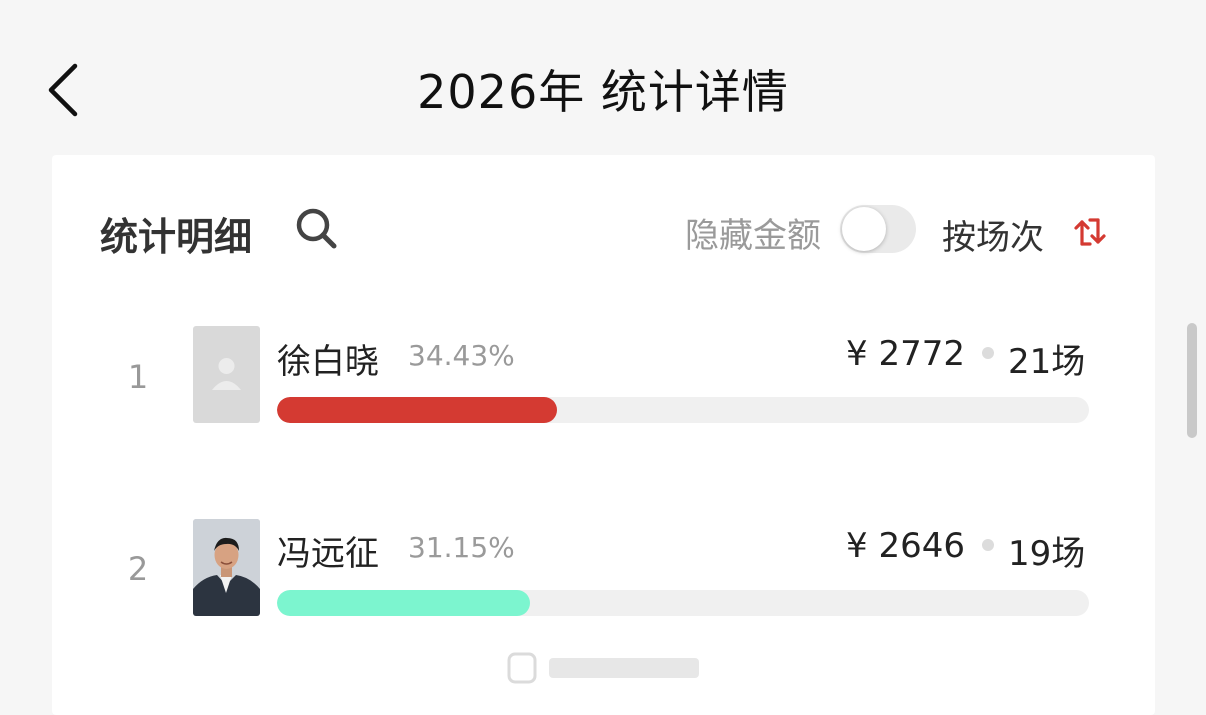 The height and width of the screenshot is (715, 1206). What do you see at coordinates (1090, 232) in the screenshot?
I see `swap-sort-icon` at bounding box center [1090, 232].